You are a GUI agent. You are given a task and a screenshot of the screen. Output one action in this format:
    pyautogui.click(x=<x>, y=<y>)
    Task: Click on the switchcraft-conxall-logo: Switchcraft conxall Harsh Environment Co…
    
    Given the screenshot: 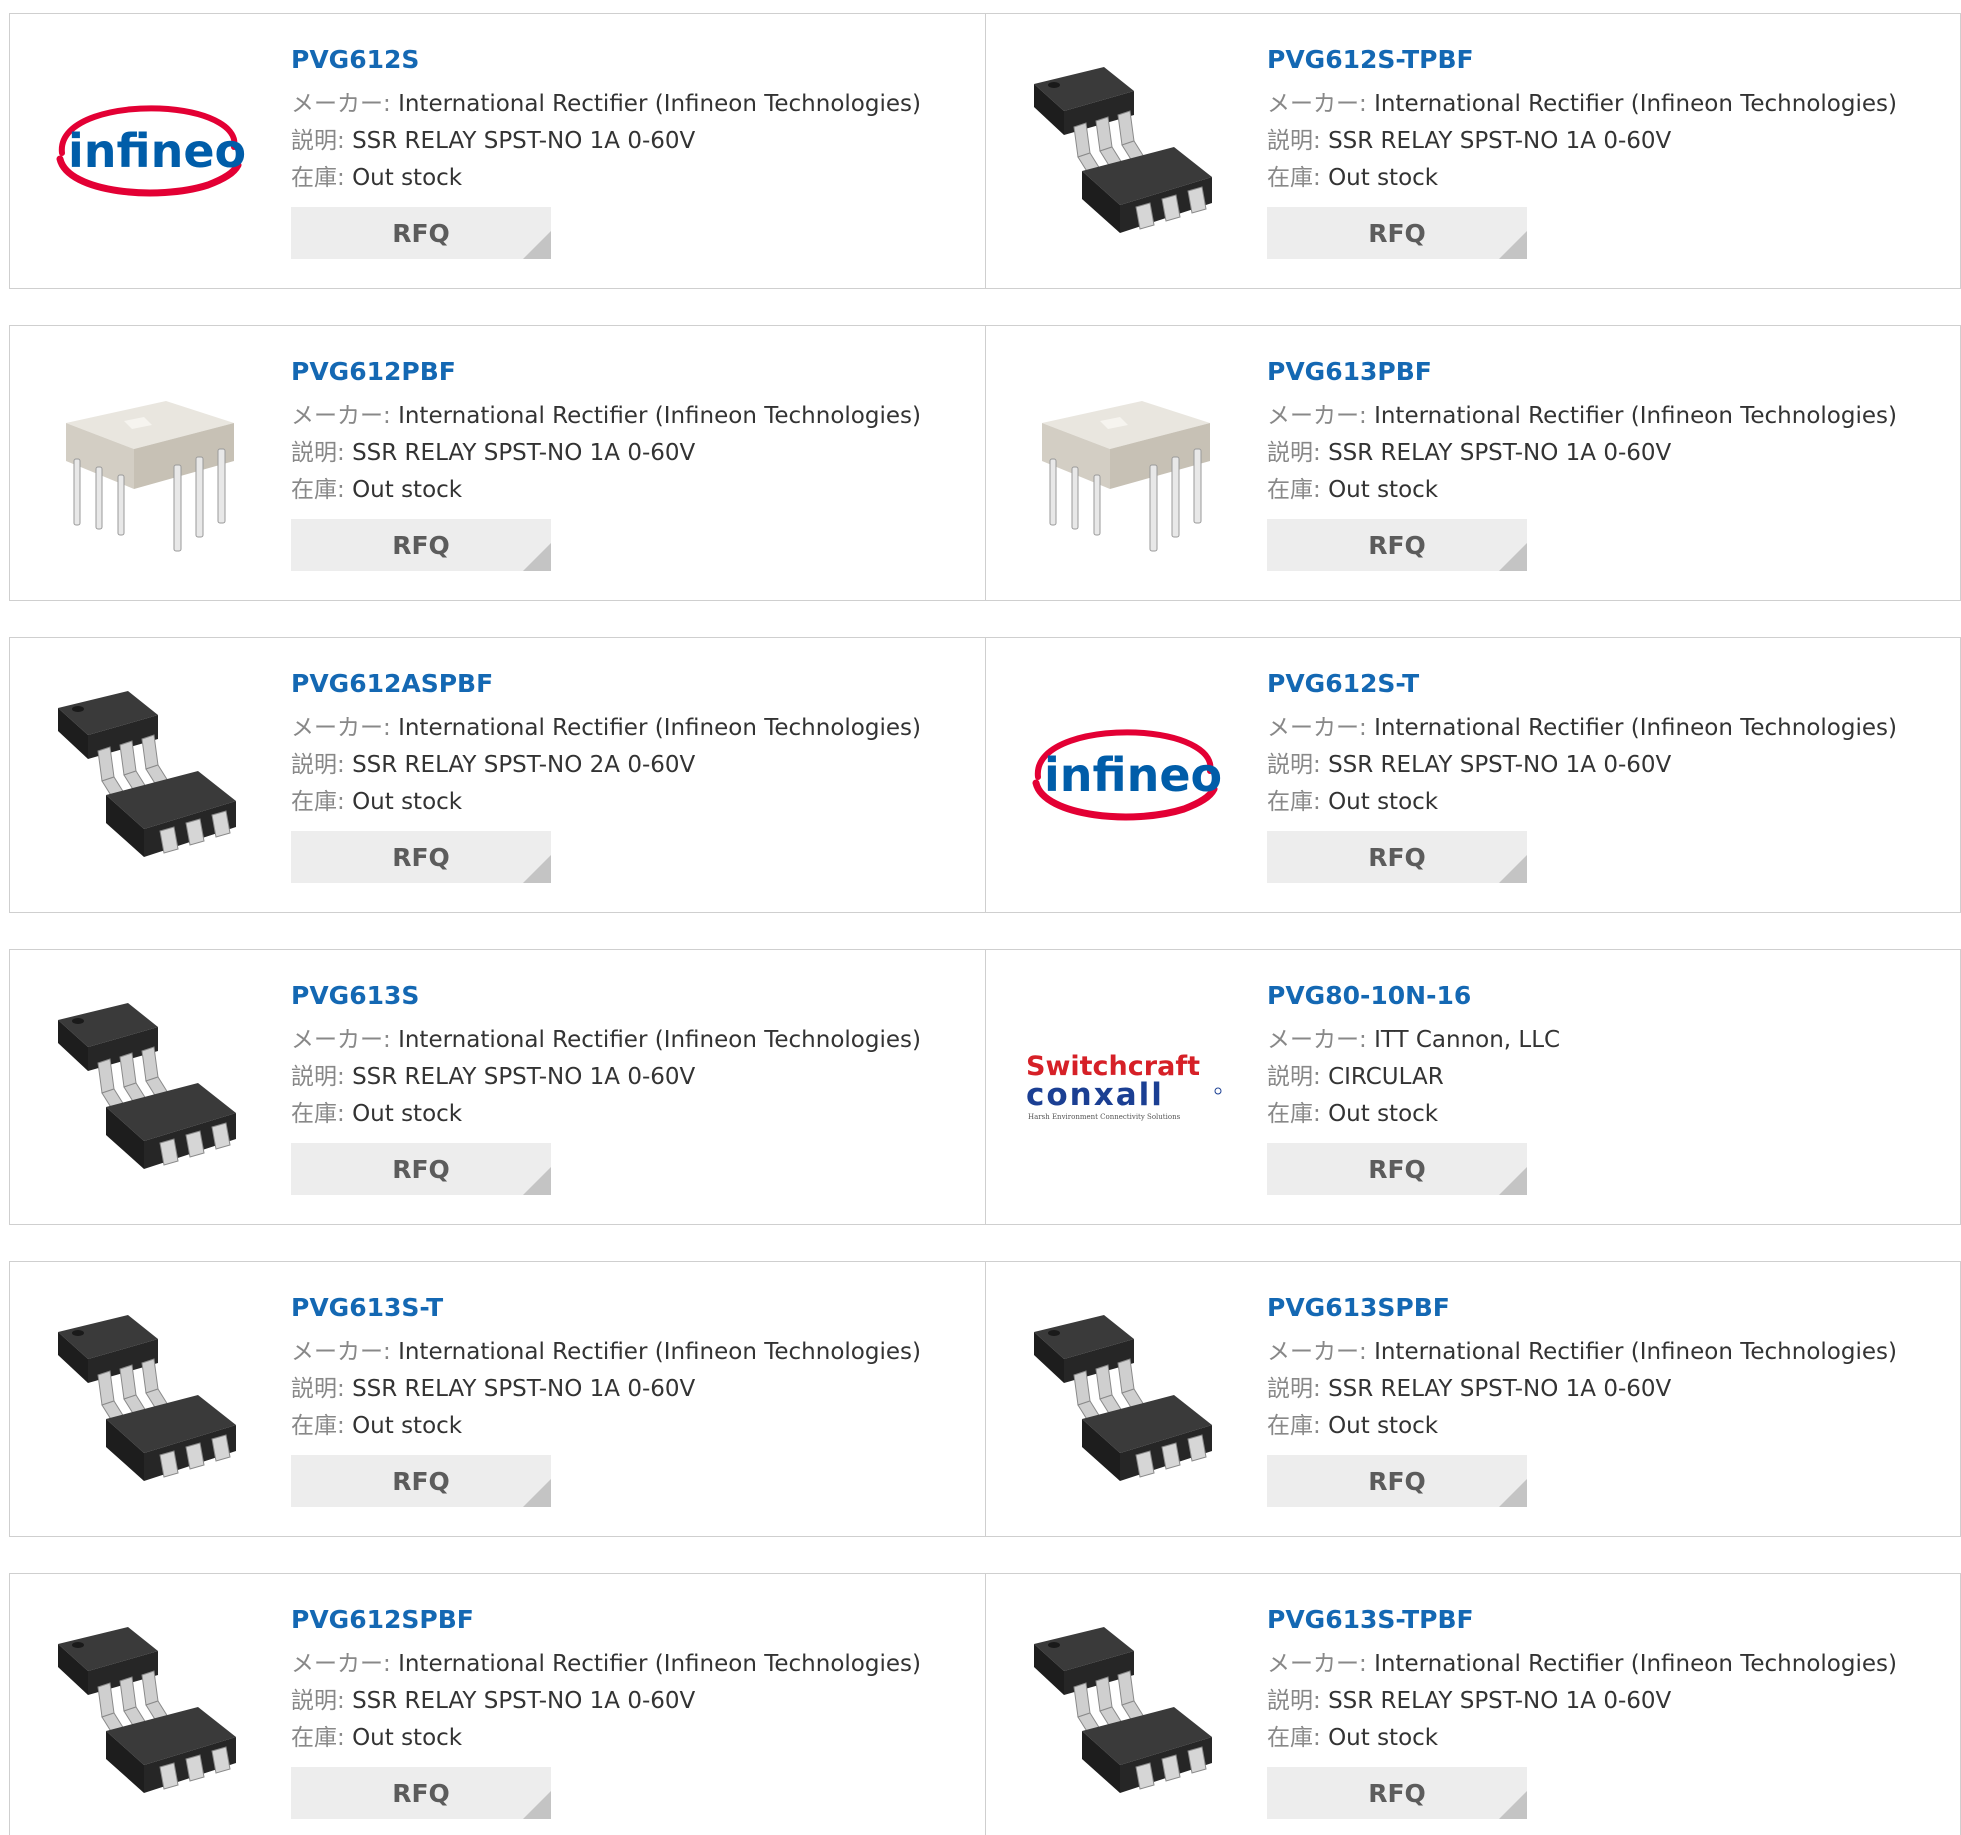 What is the action you would take?
    pyautogui.click(x=1124, y=1085)
    